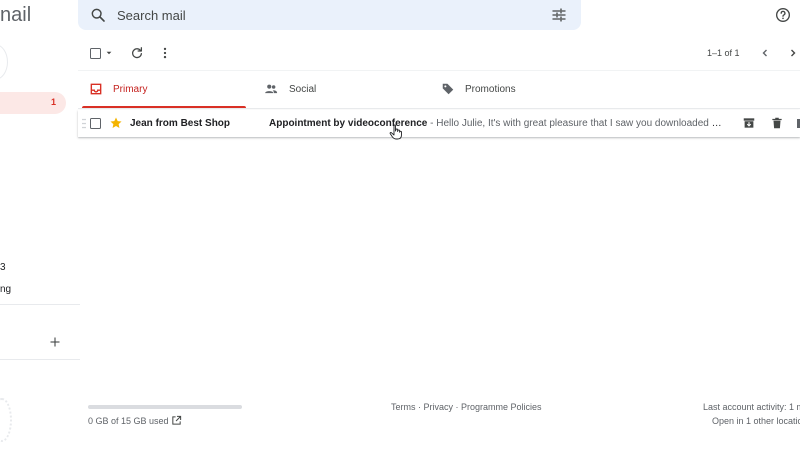 This screenshot has width=800, height=450. Describe the element at coordinates (777, 123) in the screenshot. I see `trash-icon` at that location.